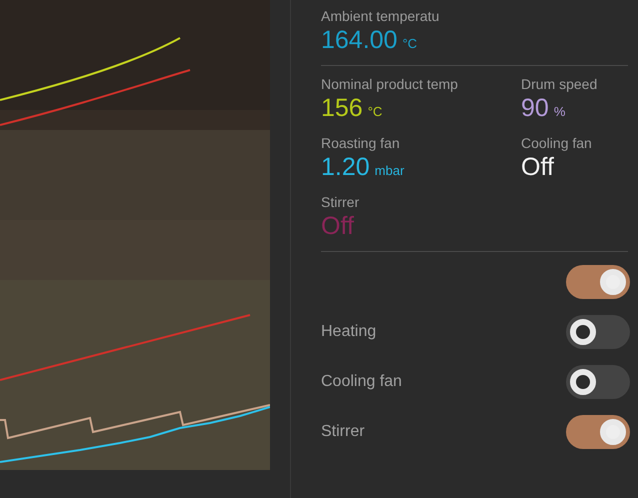 The width and height of the screenshot is (638, 498). Describe the element at coordinates (390, 84) in the screenshot. I see `reading-label: Nominal product temp` at that location.